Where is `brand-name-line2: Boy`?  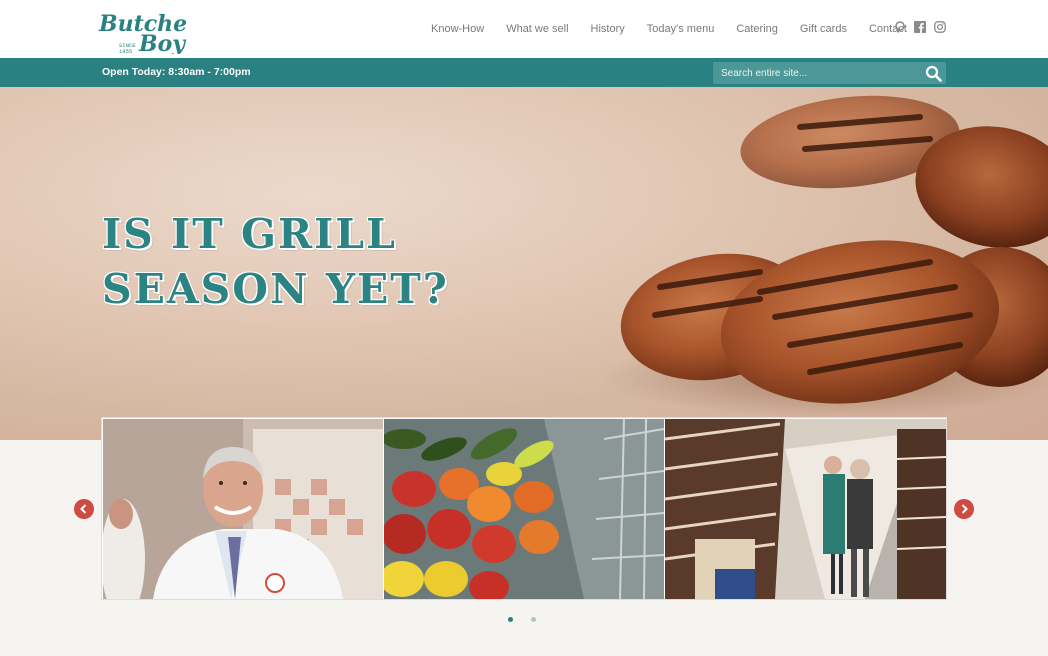 brand-name-line2: Boy is located at coordinates (162, 42).